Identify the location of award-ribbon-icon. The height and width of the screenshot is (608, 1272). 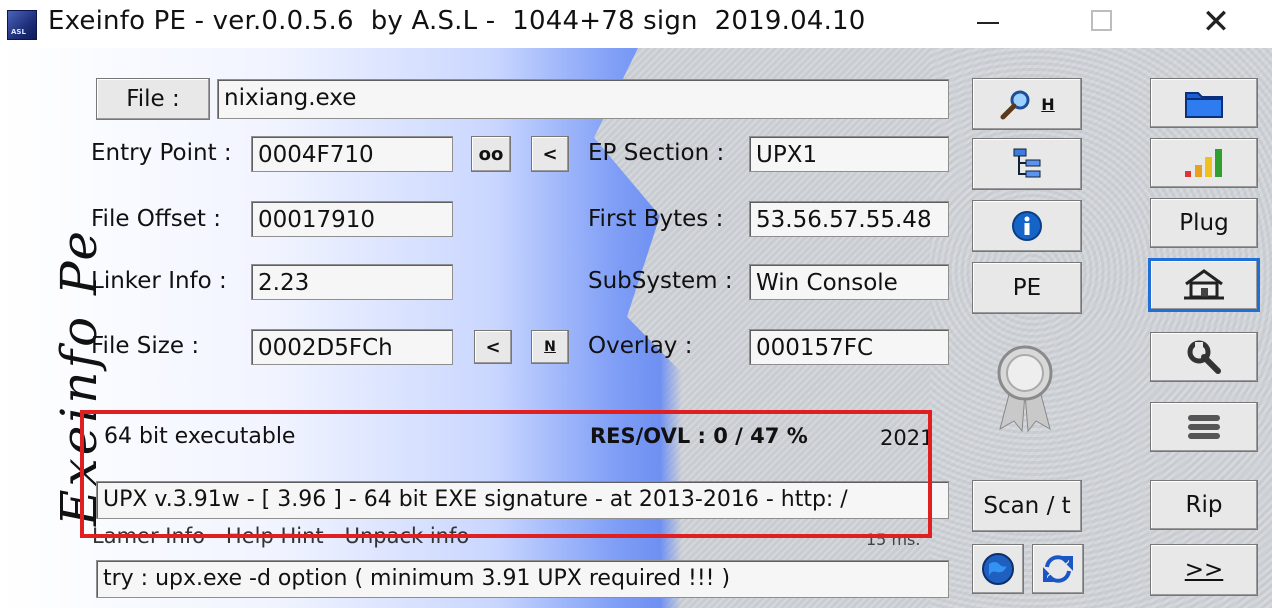
(1025, 388).